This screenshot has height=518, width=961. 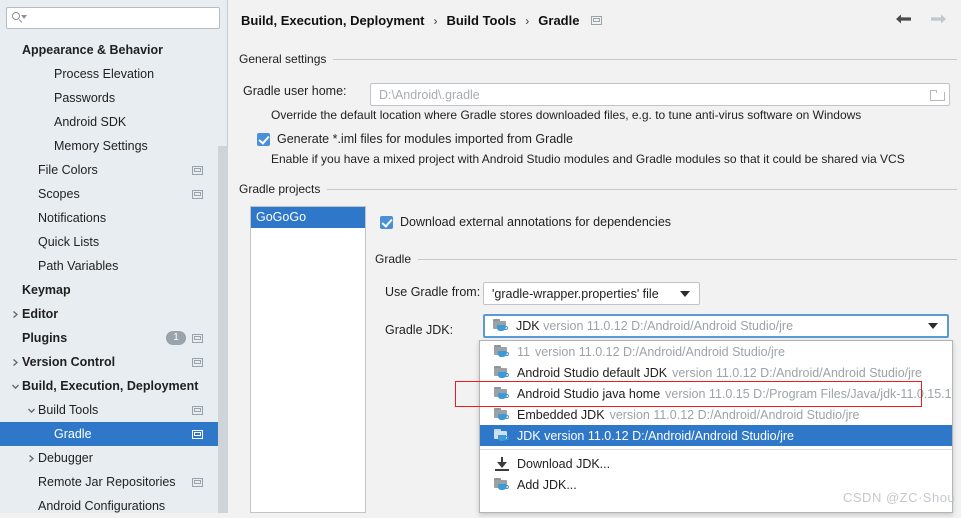 What do you see at coordinates (419, 330) in the screenshot?
I see `gradle-jdk-row: Gradle JDK:` at bounding box center [419, 330].